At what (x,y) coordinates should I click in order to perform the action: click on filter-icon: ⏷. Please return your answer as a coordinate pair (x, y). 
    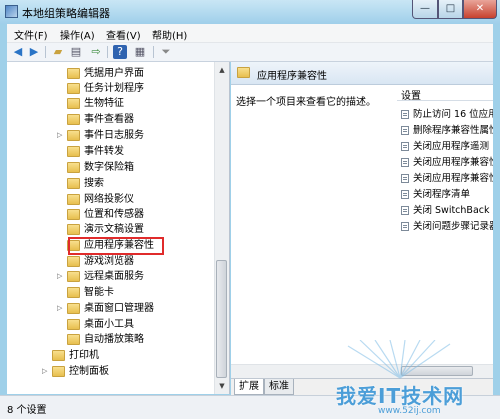
    Looking at the image, I should click on (166, 52).